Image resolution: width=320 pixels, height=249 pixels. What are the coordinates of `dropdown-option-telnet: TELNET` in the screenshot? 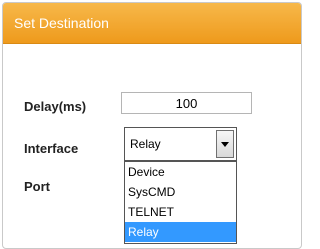 It's located at (180, 212).